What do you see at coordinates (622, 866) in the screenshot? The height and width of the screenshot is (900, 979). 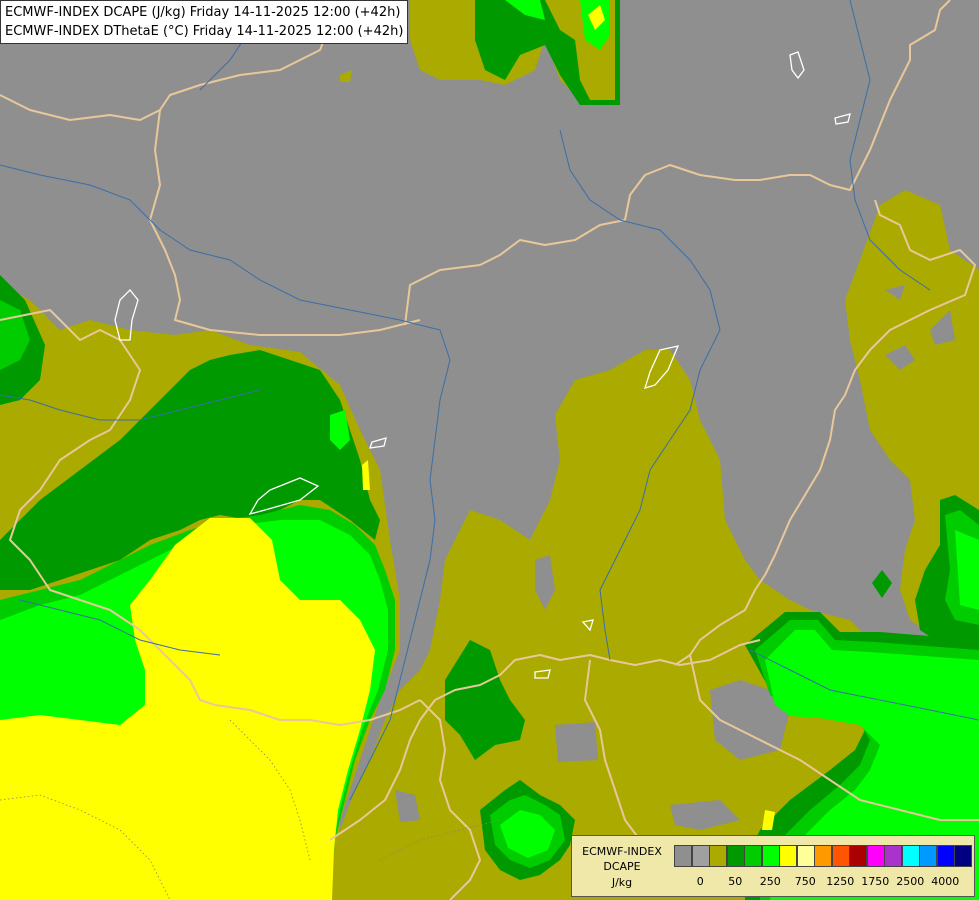 I see `legend-title-2: DCAPE` at bounding box center [622, 866].